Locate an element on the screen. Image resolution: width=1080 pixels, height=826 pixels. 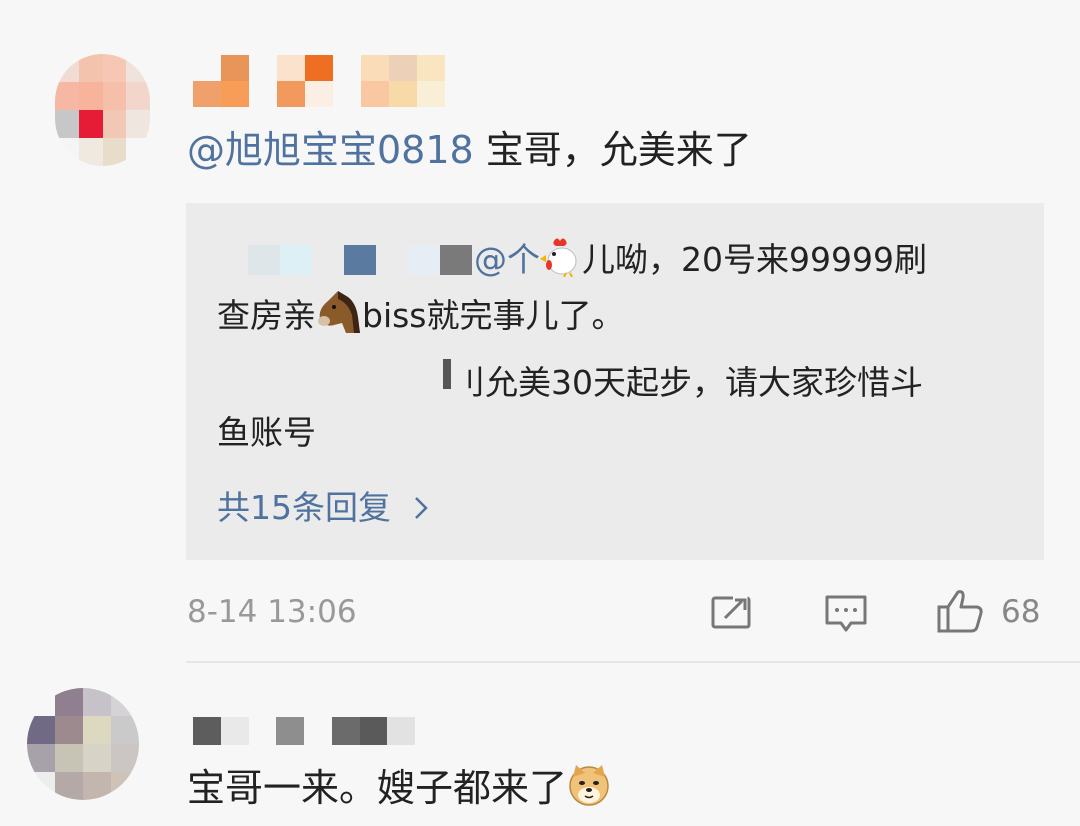
rooster-emoji is located at coordinates (558, 257).